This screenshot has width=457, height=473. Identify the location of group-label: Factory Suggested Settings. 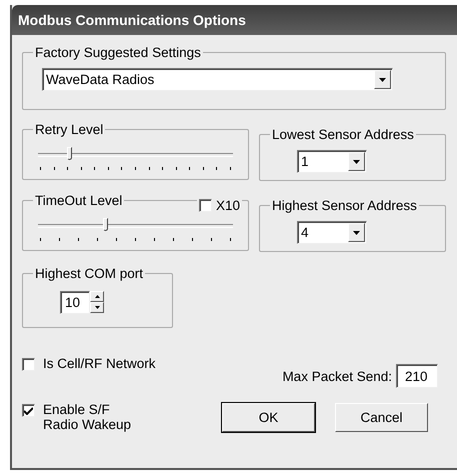
(118, 52).